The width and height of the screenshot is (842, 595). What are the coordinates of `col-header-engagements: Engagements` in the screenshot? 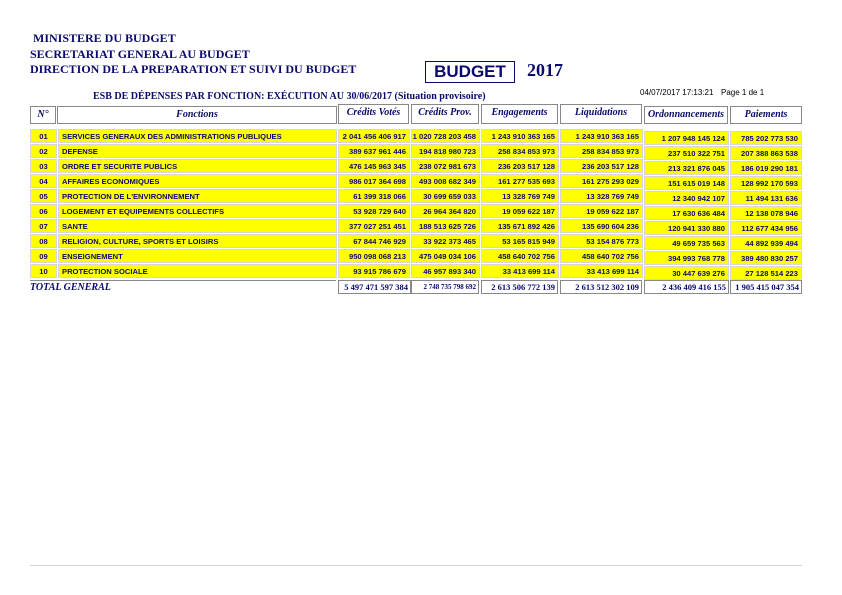 It's located at (519, 114).